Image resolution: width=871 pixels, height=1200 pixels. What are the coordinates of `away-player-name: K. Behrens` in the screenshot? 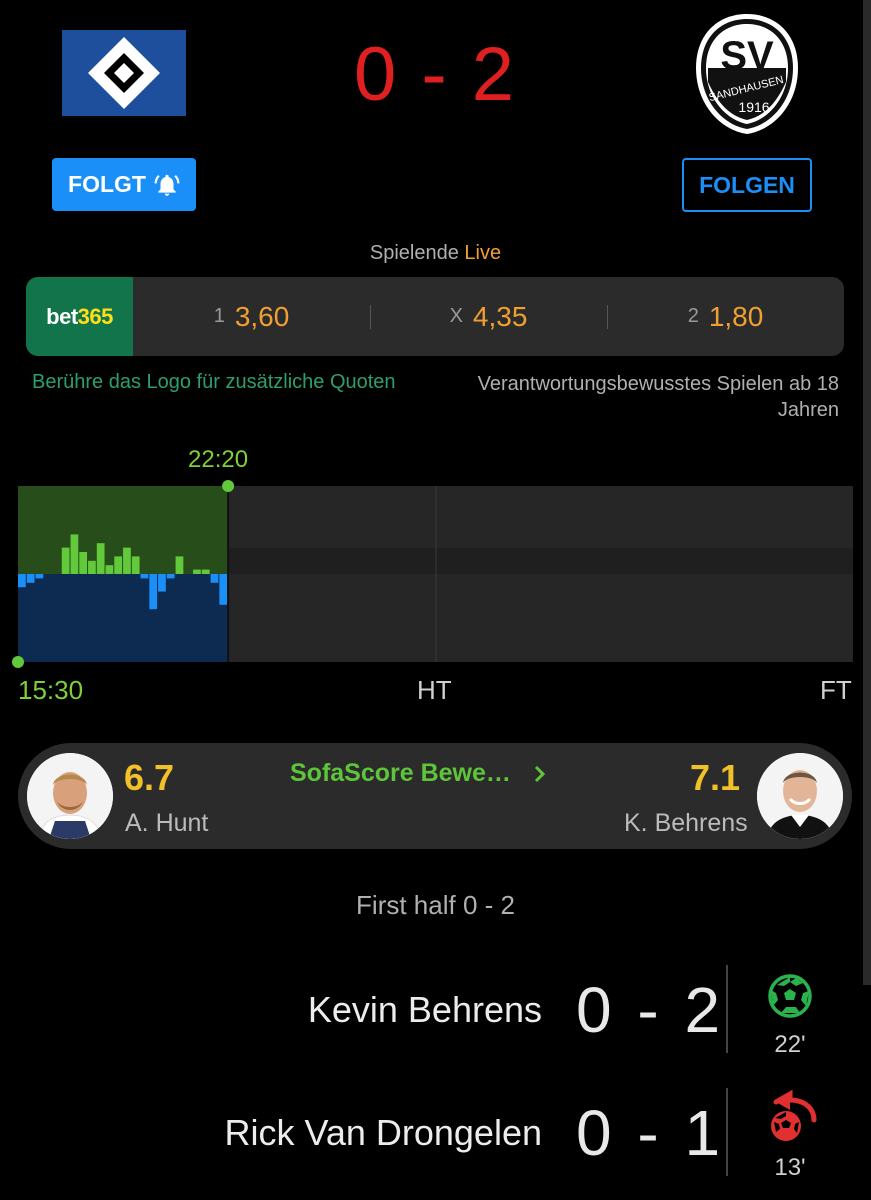 It's located at (686, 823).